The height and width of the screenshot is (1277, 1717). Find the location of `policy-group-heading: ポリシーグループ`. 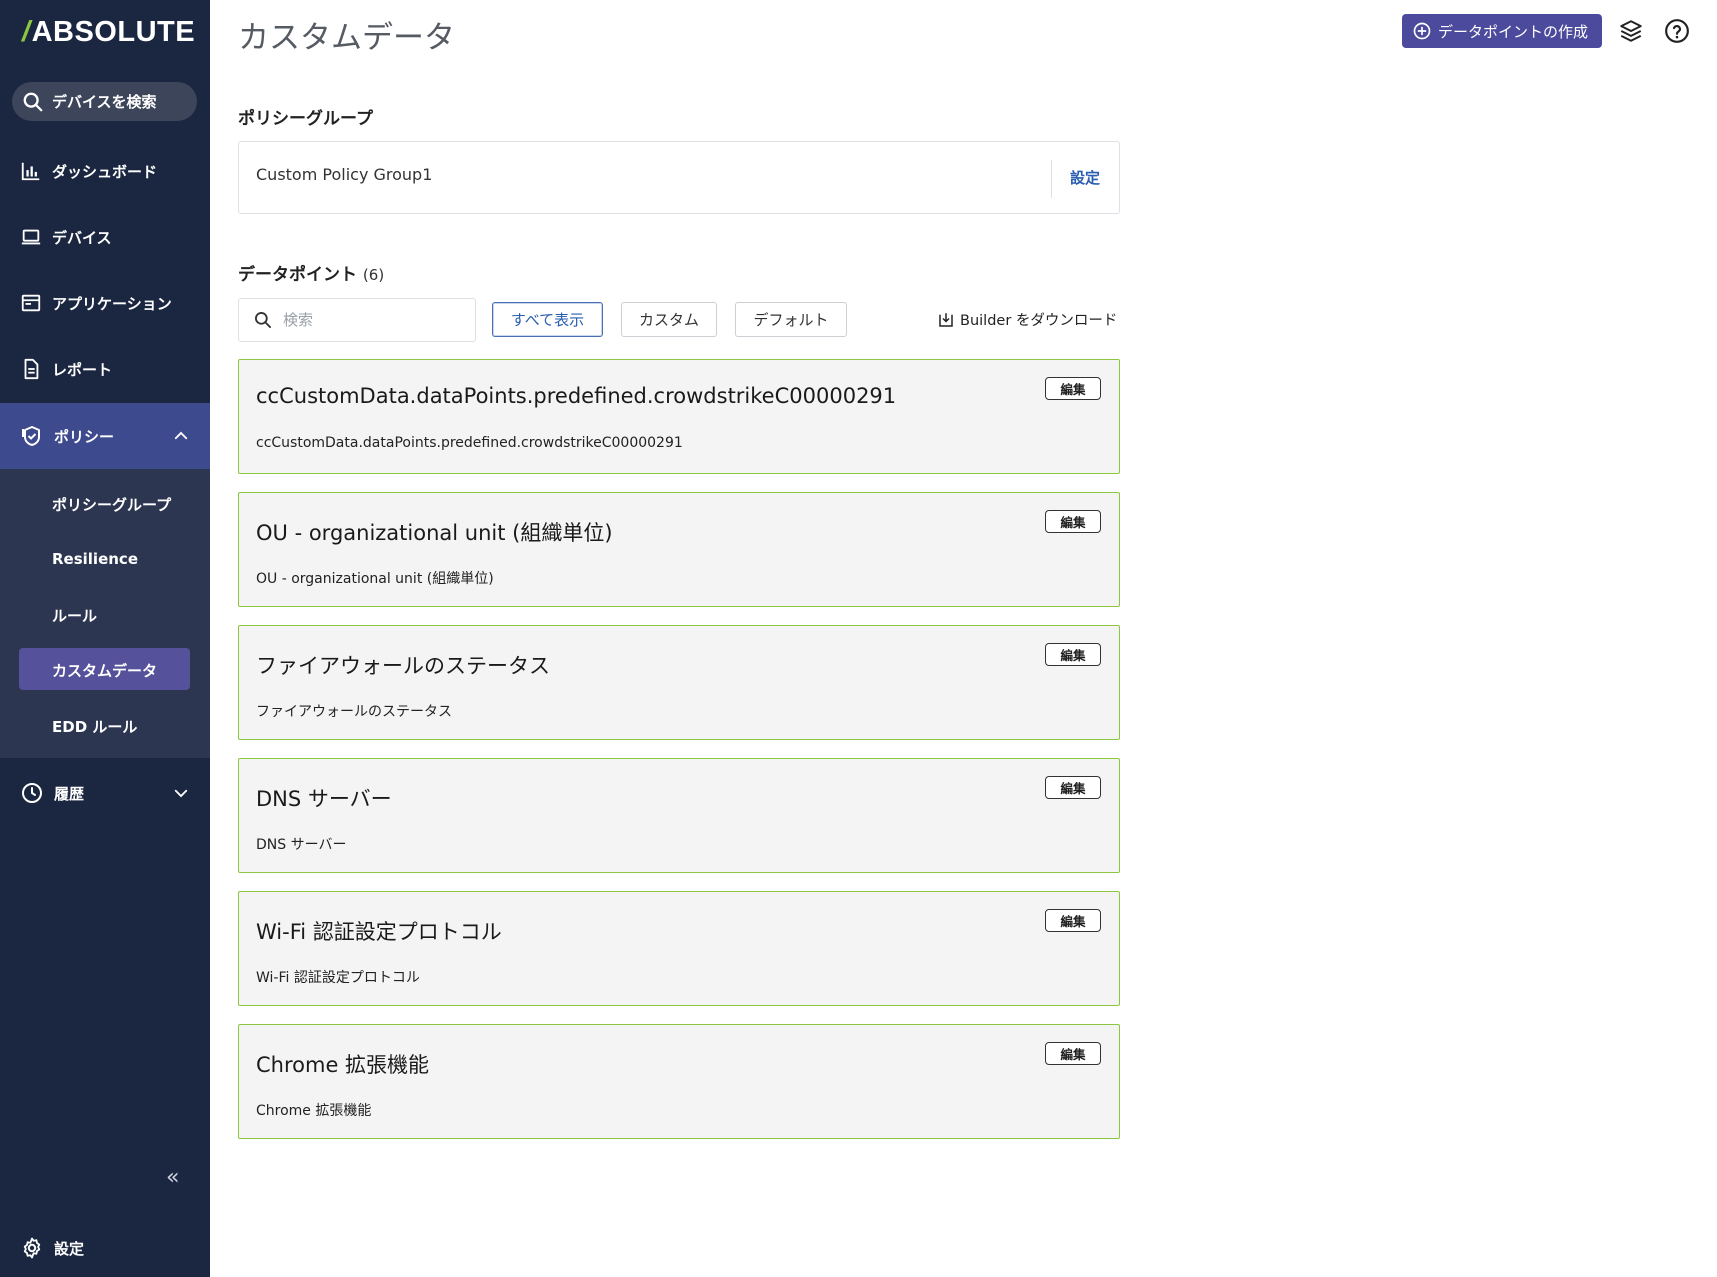

policy-group-heading: ポリシーグループ is located at coordinates (305, 119).